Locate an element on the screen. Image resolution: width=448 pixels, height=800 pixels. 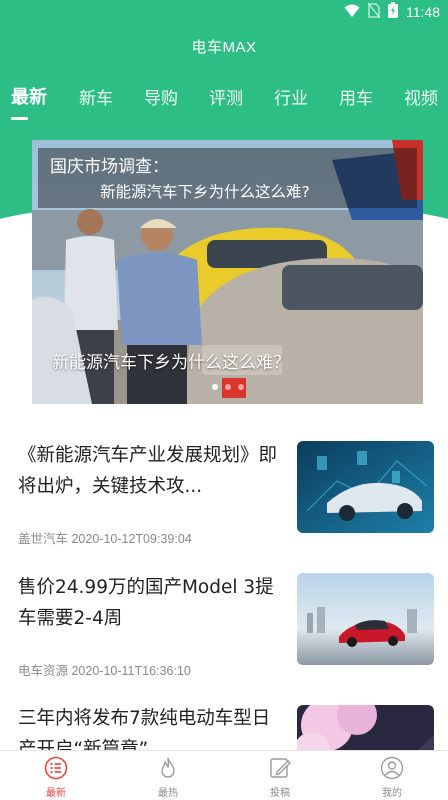
app-title: 电车MAX is located at coordinates (224, 47).